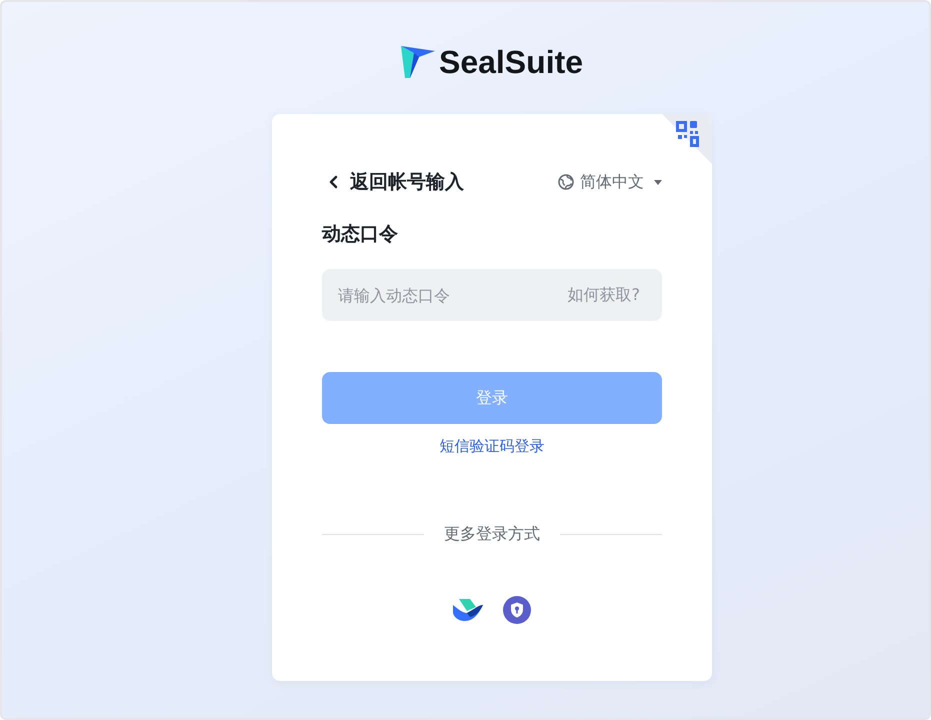 The image size is (931, 720). What do you see at coordinates (393, 182) in the screenshot?
I see `back-link: 返回帐号输入` at bounding box center [393, 182].